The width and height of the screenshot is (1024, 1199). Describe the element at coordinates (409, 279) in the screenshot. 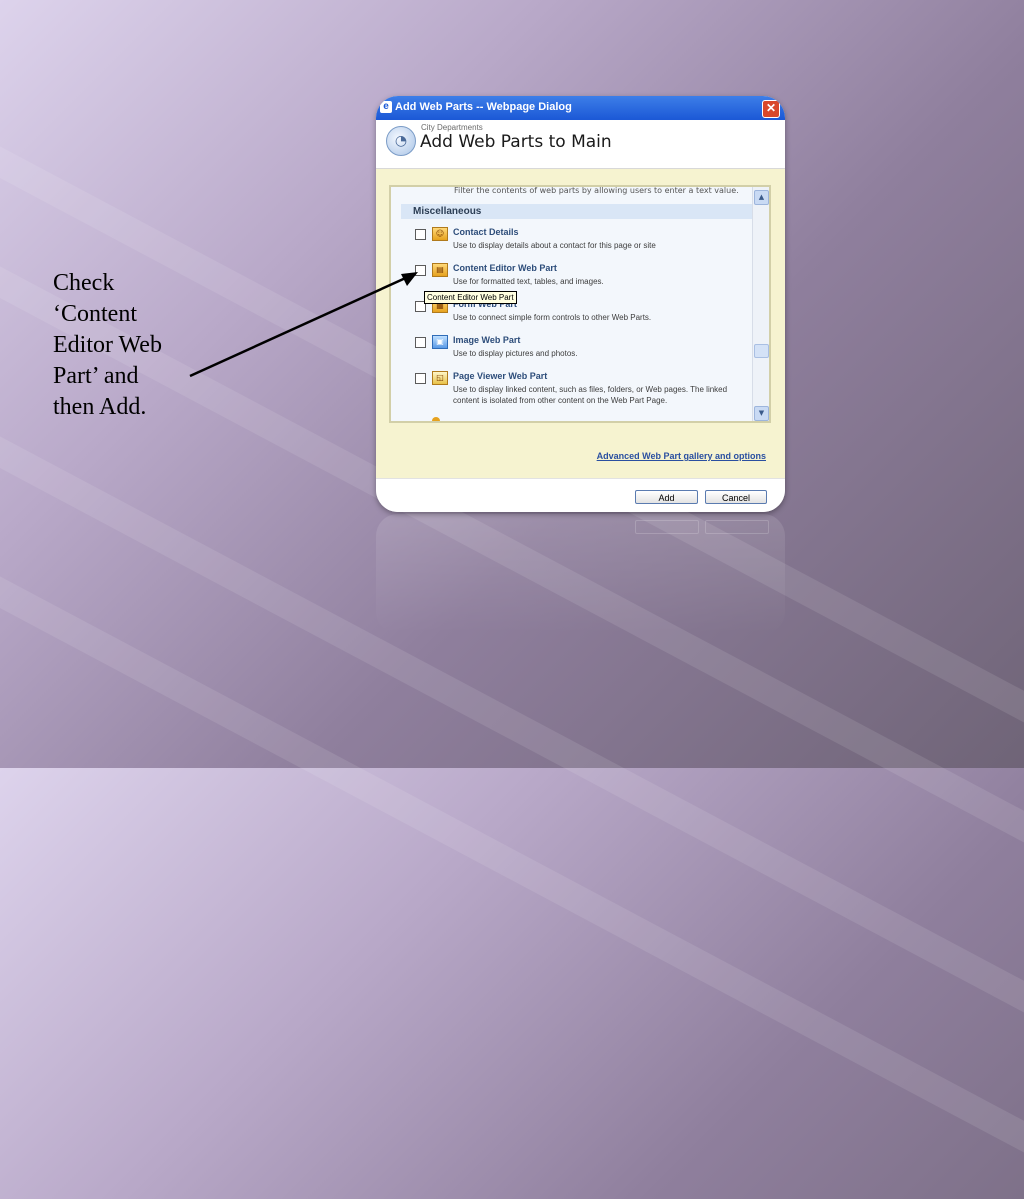

I see `arrow-head` at that location.